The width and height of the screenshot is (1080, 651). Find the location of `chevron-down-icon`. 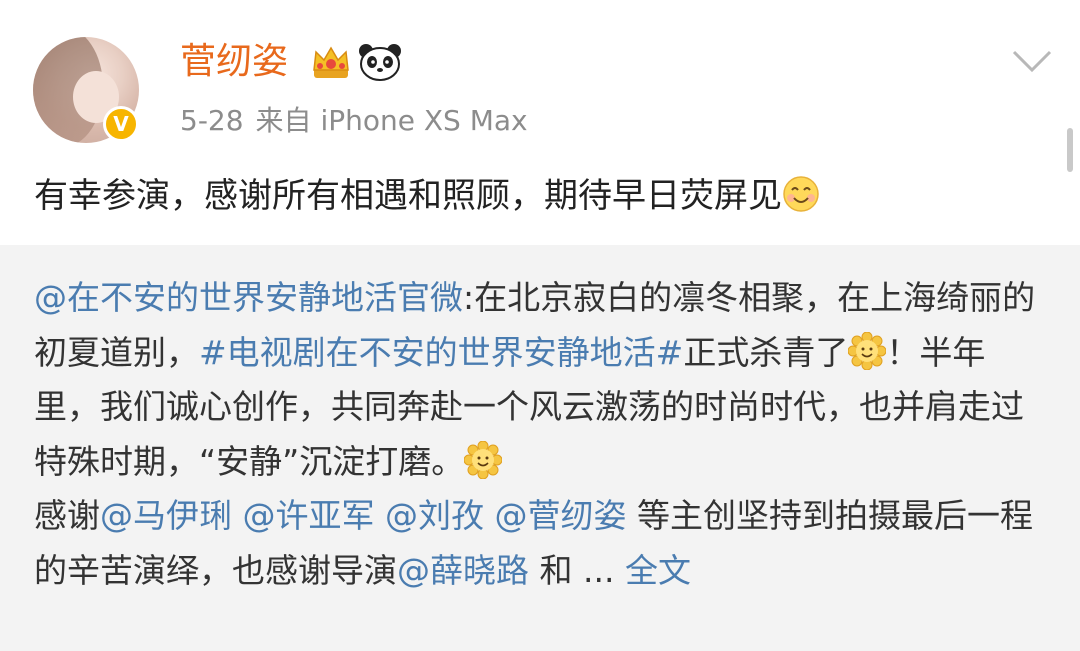

chevron-down-icon is located at coordinates (1032, 61).